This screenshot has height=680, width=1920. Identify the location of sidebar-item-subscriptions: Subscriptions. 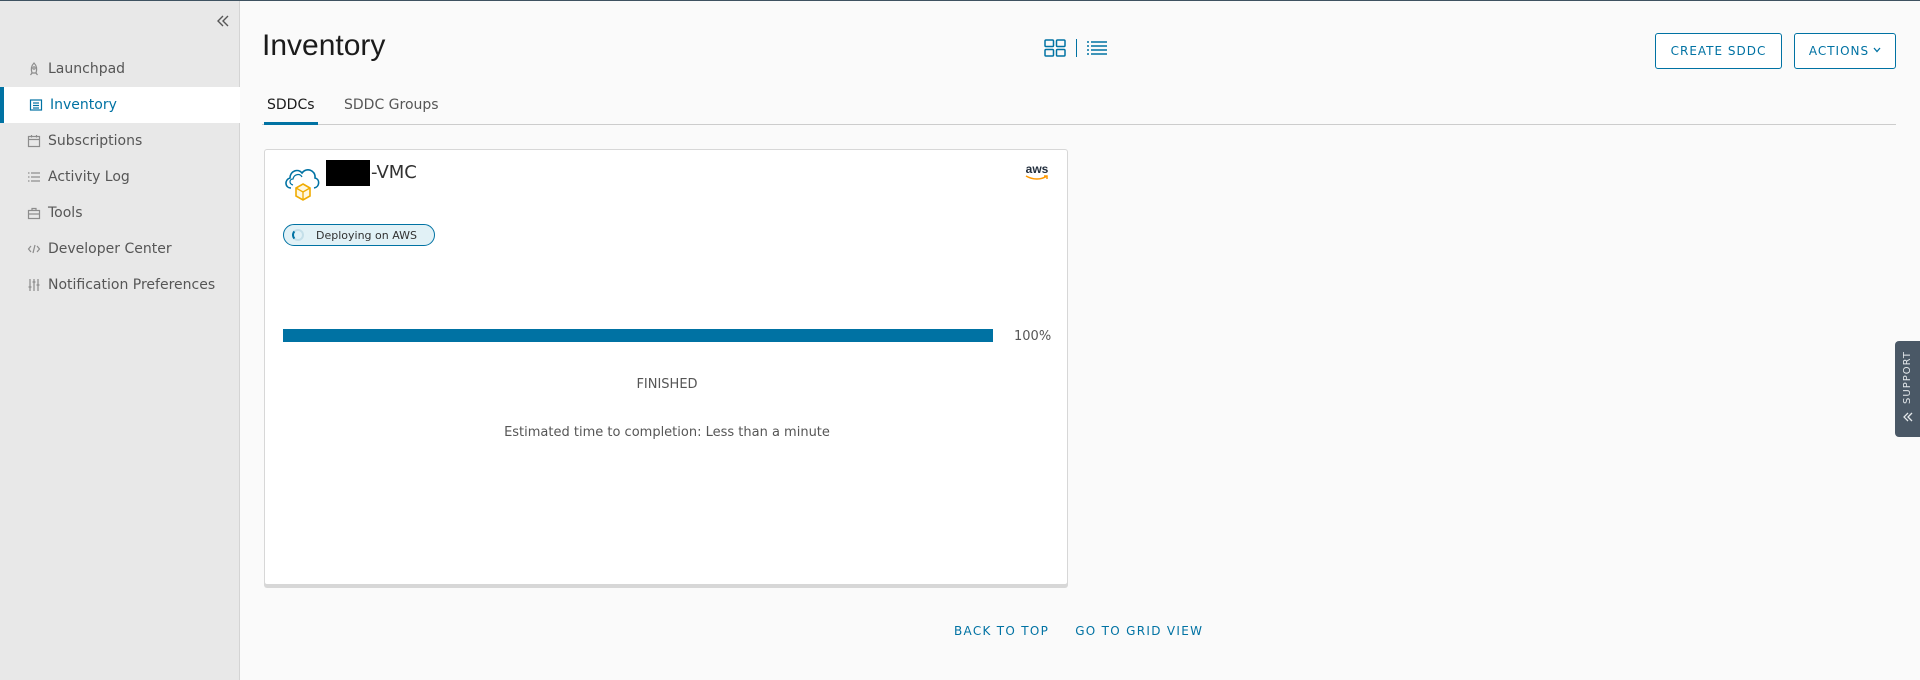
(120, 141).